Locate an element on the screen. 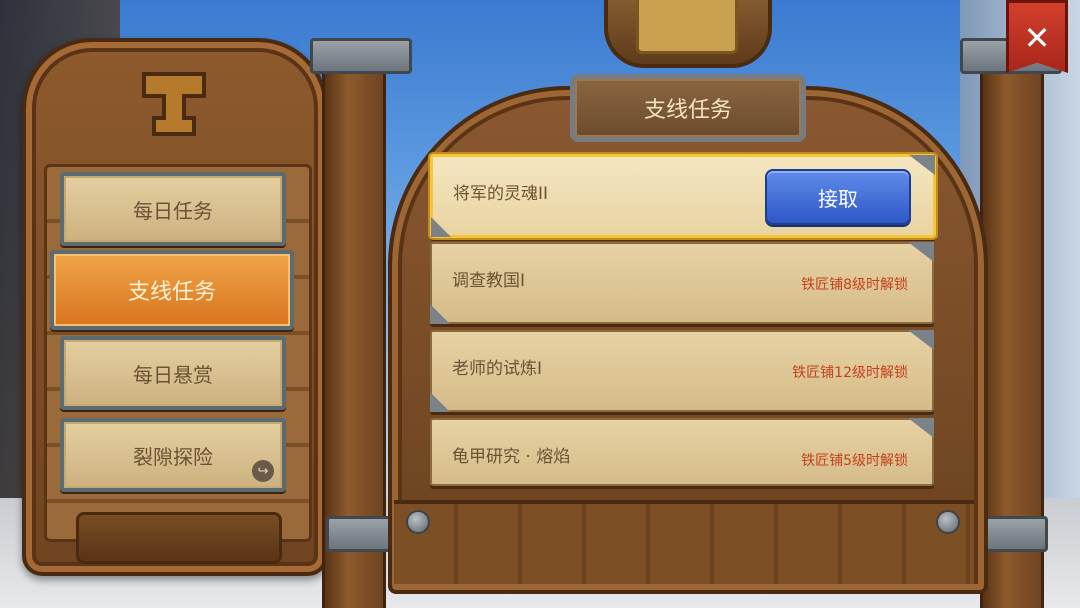  quest-name: 调查教国I is located at coordinates (489, 281).